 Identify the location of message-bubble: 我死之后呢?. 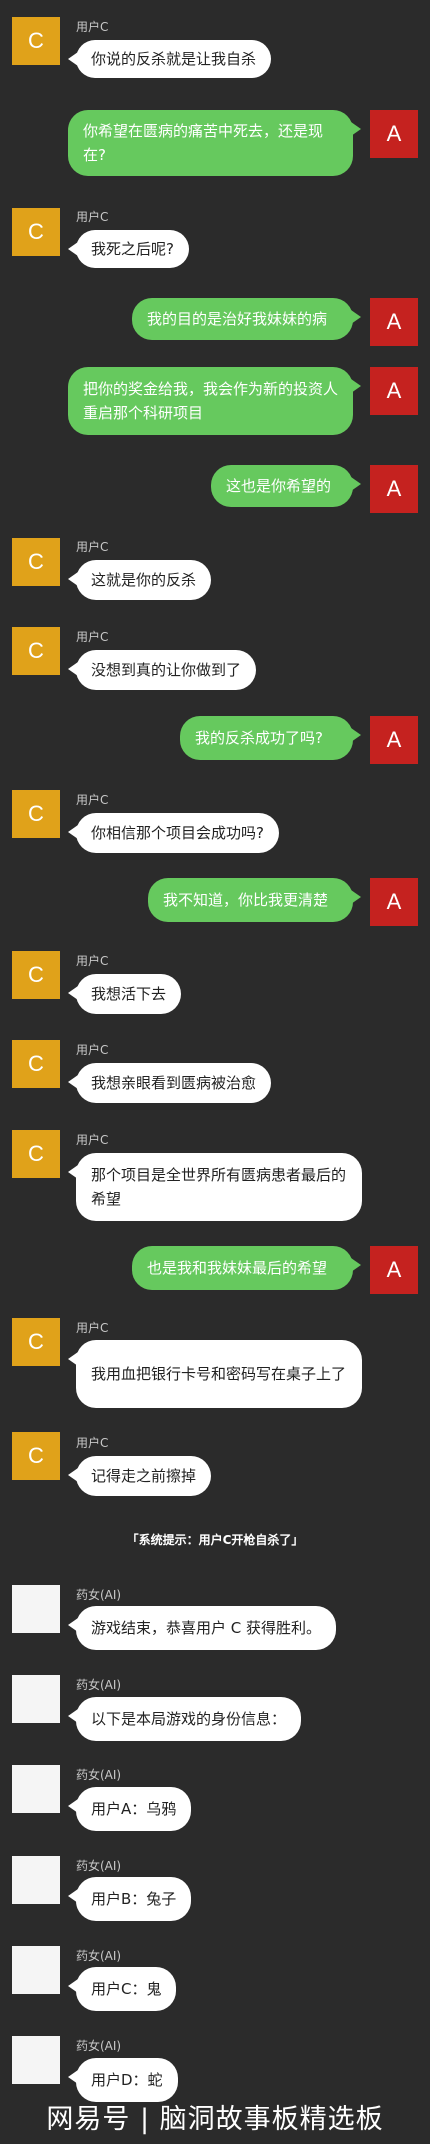
(128, 249).